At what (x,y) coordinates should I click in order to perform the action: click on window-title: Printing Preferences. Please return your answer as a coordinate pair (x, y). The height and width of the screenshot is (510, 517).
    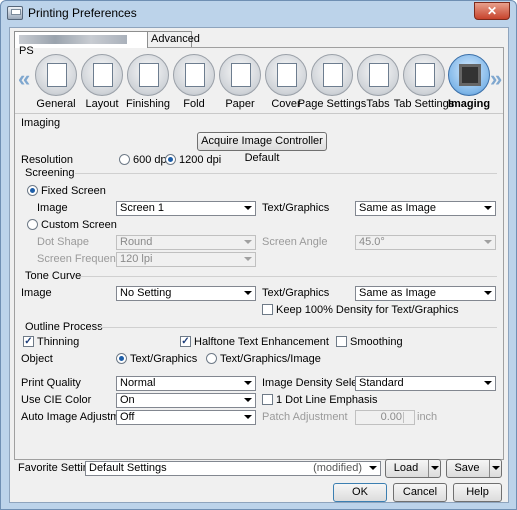
    Looking at the image, I should click on (82, 13).